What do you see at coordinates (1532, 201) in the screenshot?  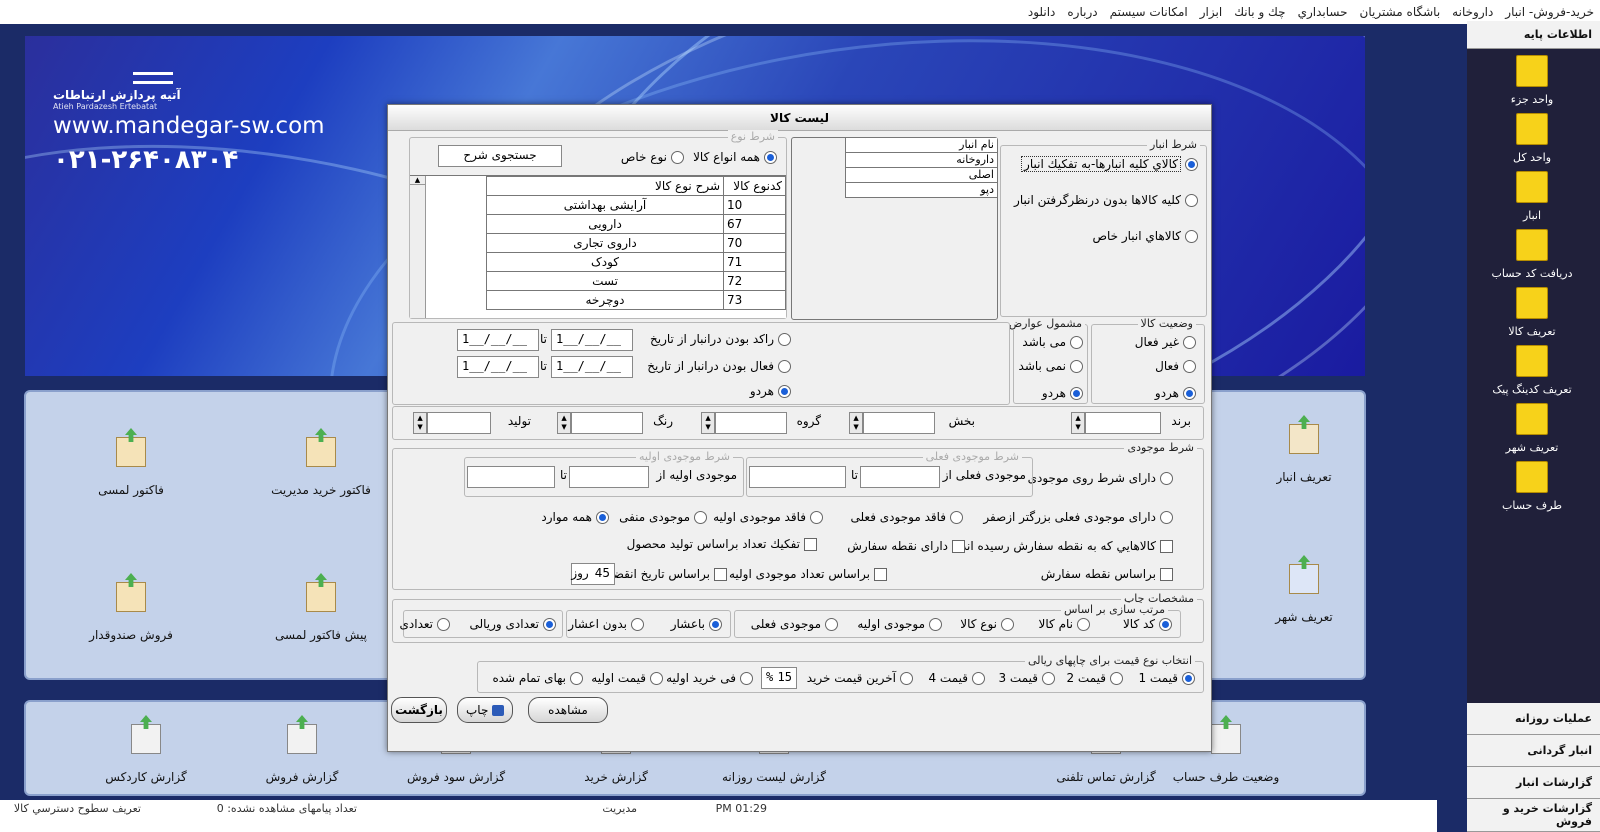 I see `sidebar-item: انبار` at bounding box center [1532, 201].